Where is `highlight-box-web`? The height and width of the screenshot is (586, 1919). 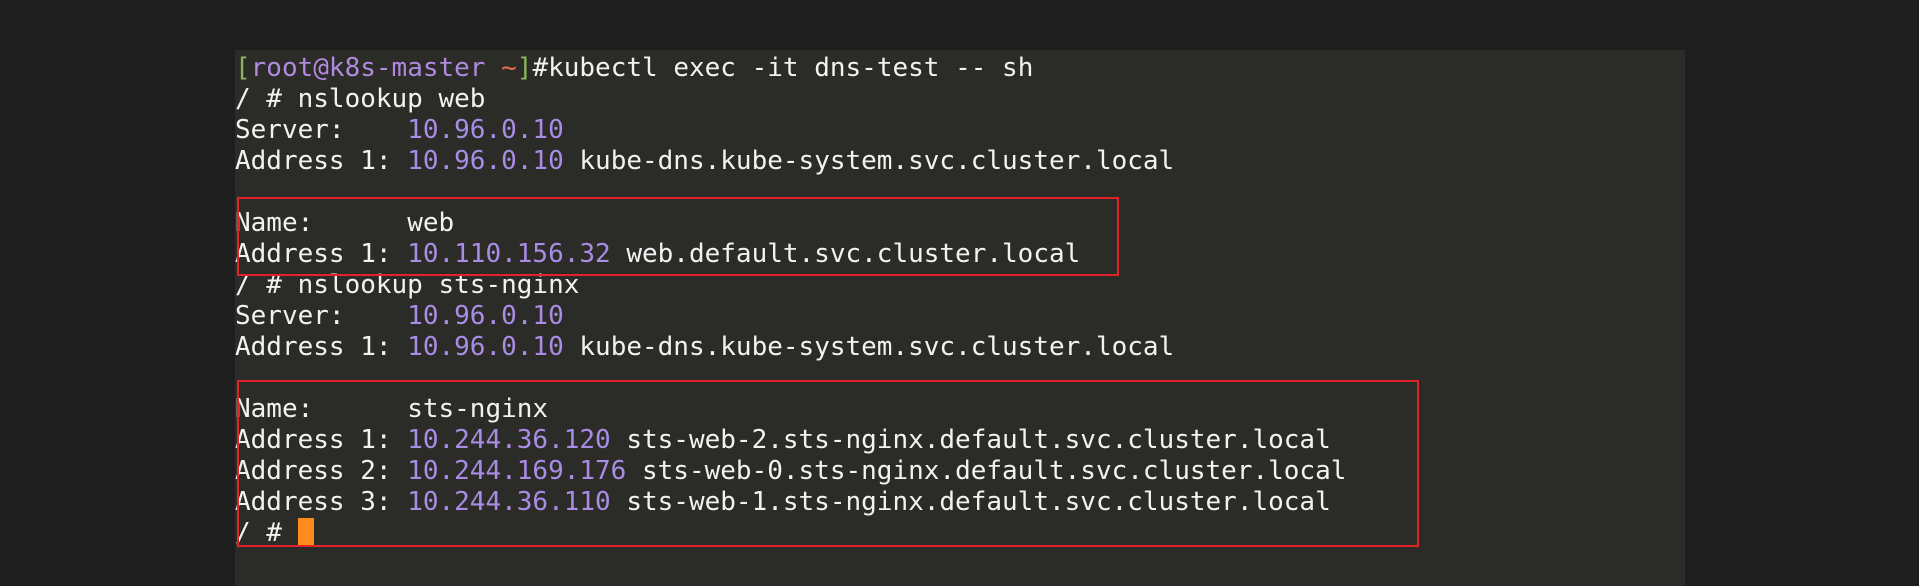 highlight-box-web is located at coordinates (678, 236).